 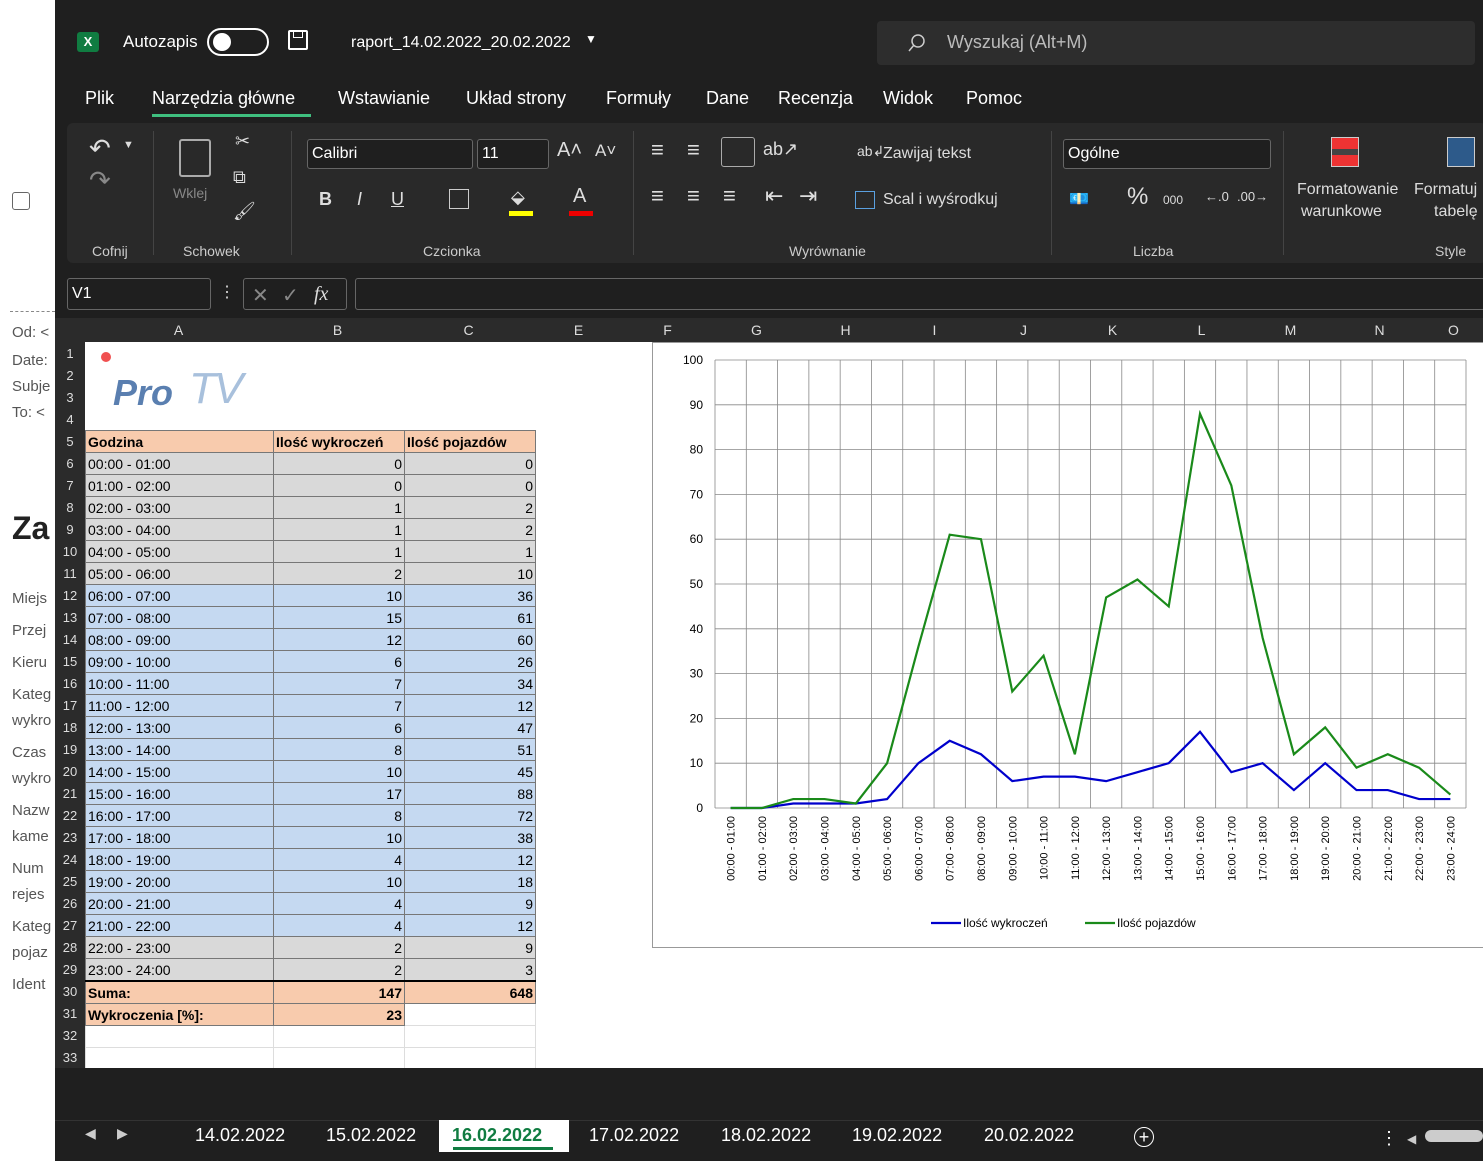 What do you see at coordinates (470, 661) in the screenshot?
I see `cell-vehicles: 26` at bounding box center [470, 661].